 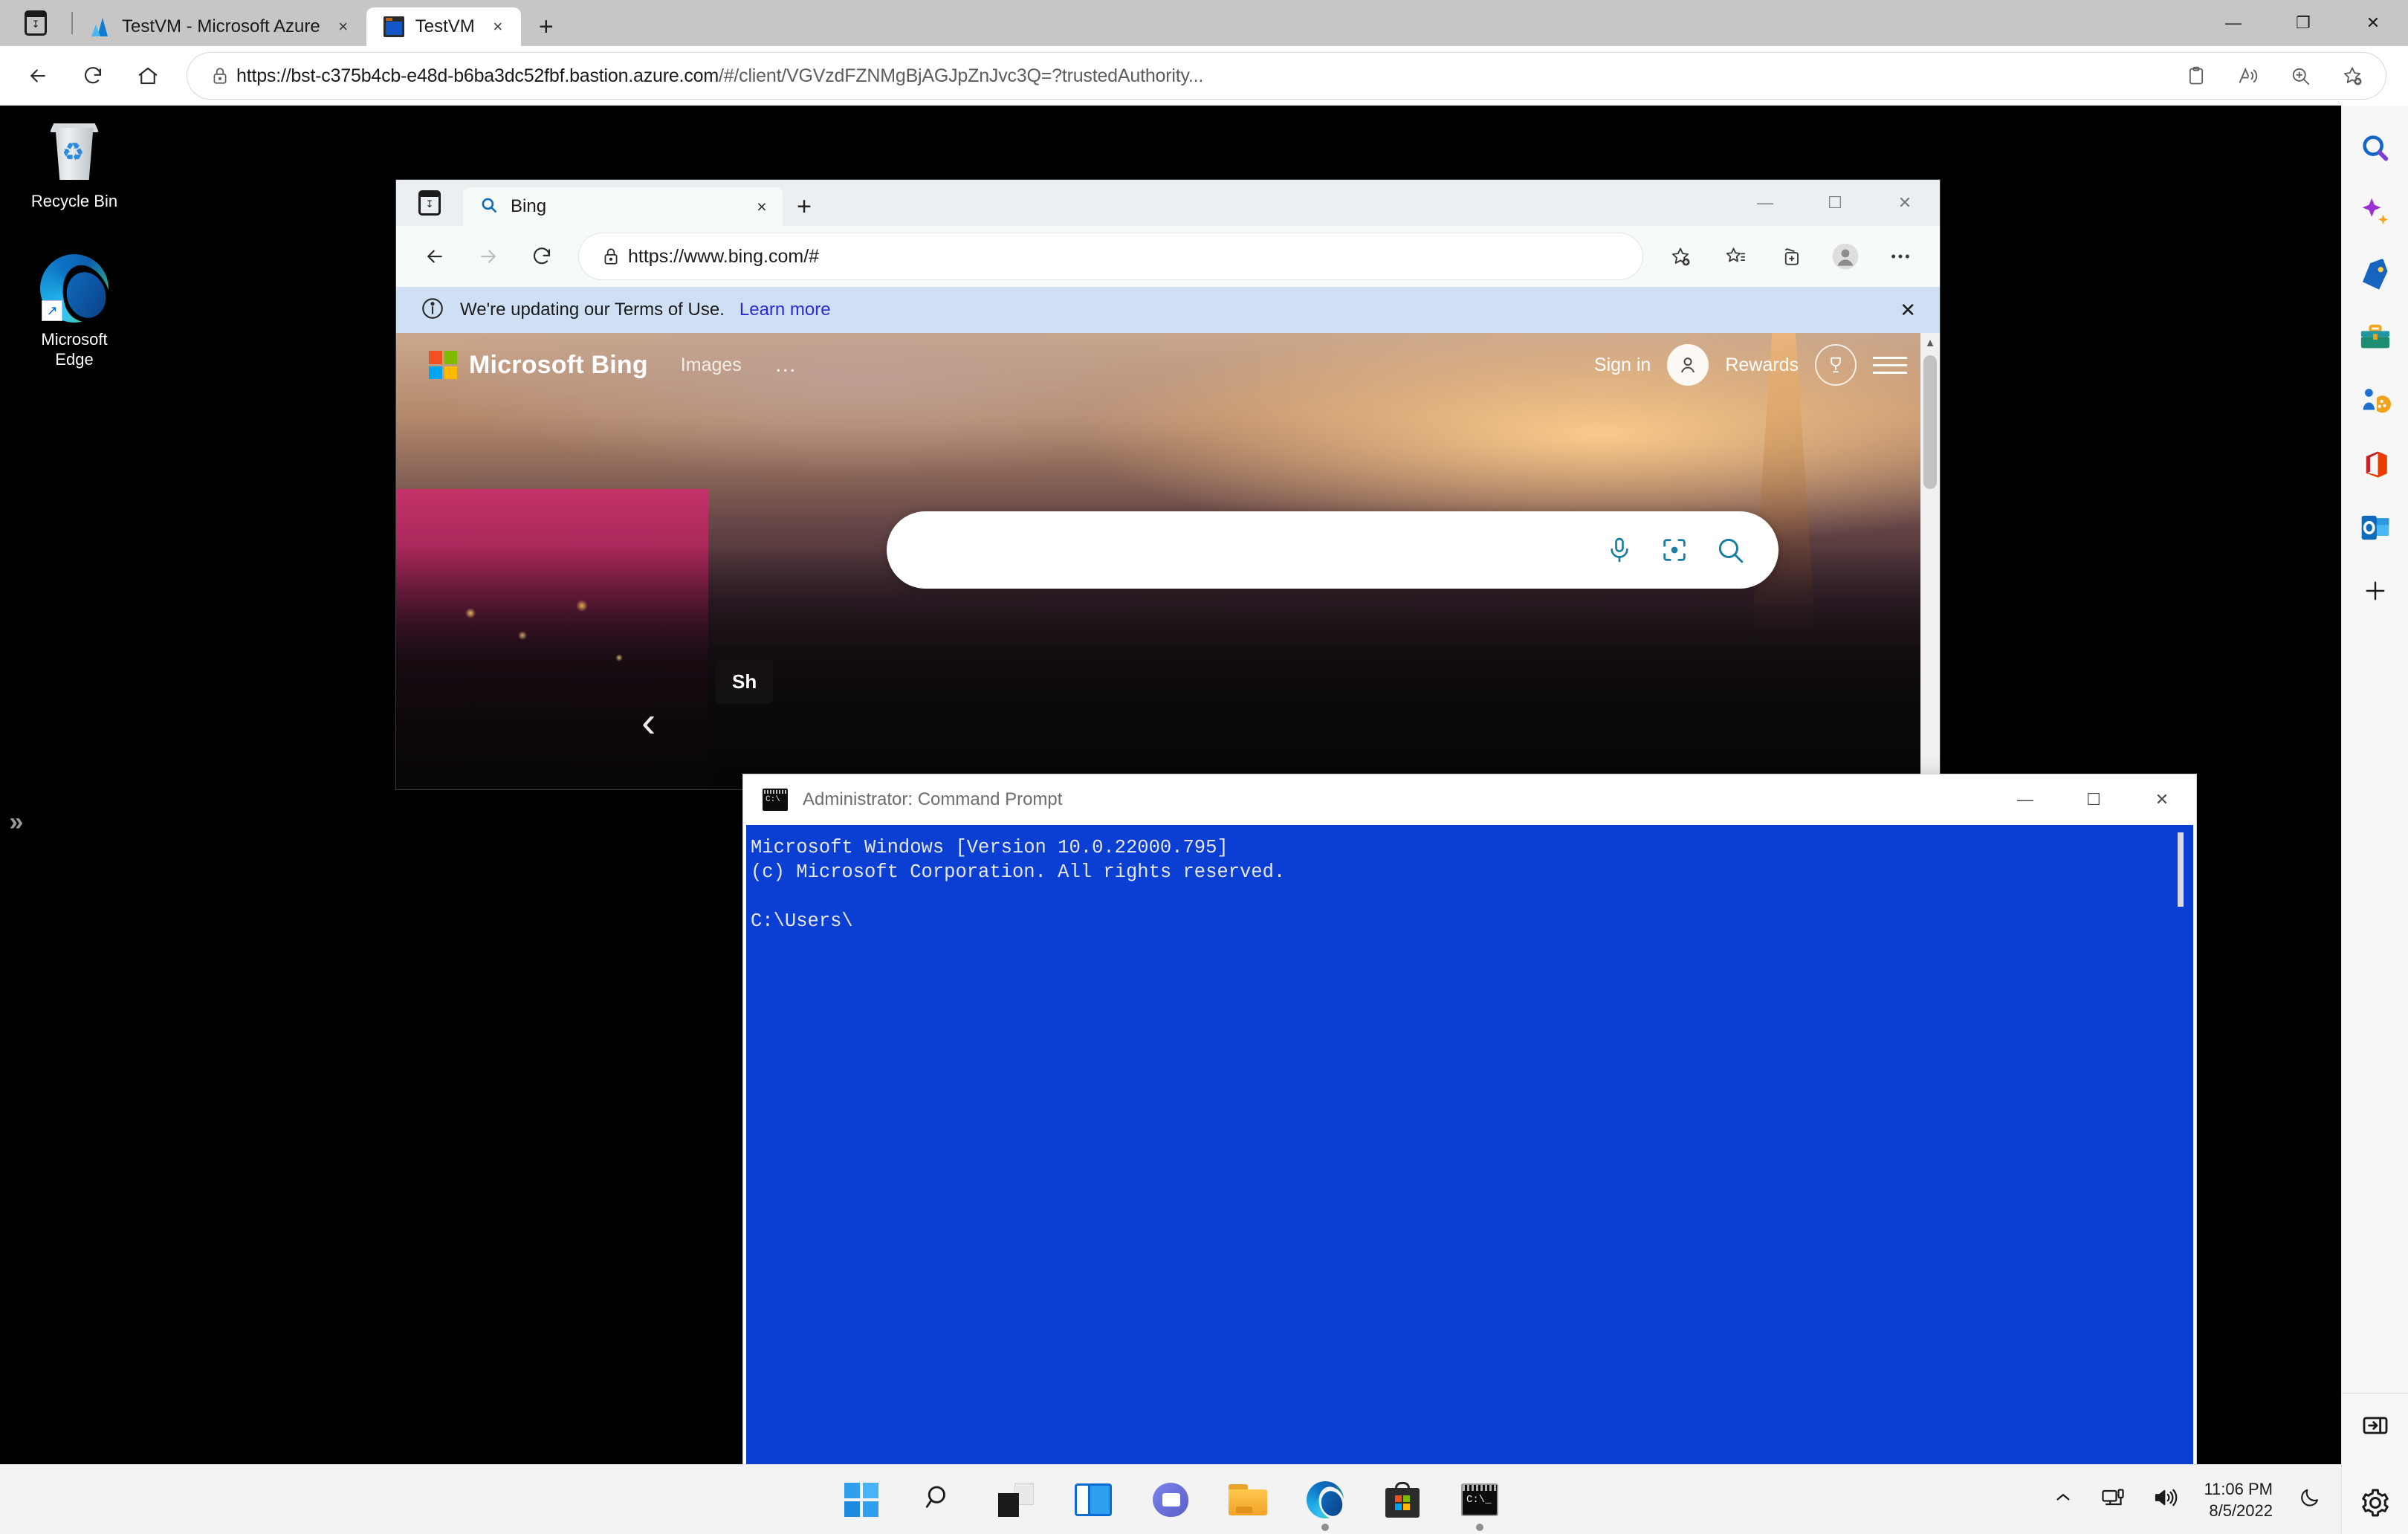 I want to click on tools-toolbox-icon, so click(x=2376, y=338).